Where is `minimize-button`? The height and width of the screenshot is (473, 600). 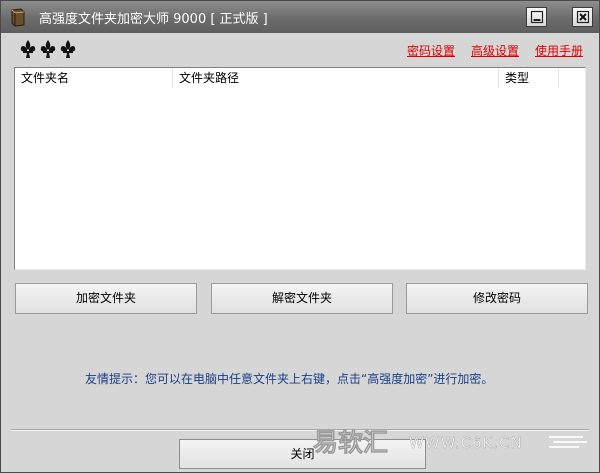 minimize-button is located at coordinates (536, 17).